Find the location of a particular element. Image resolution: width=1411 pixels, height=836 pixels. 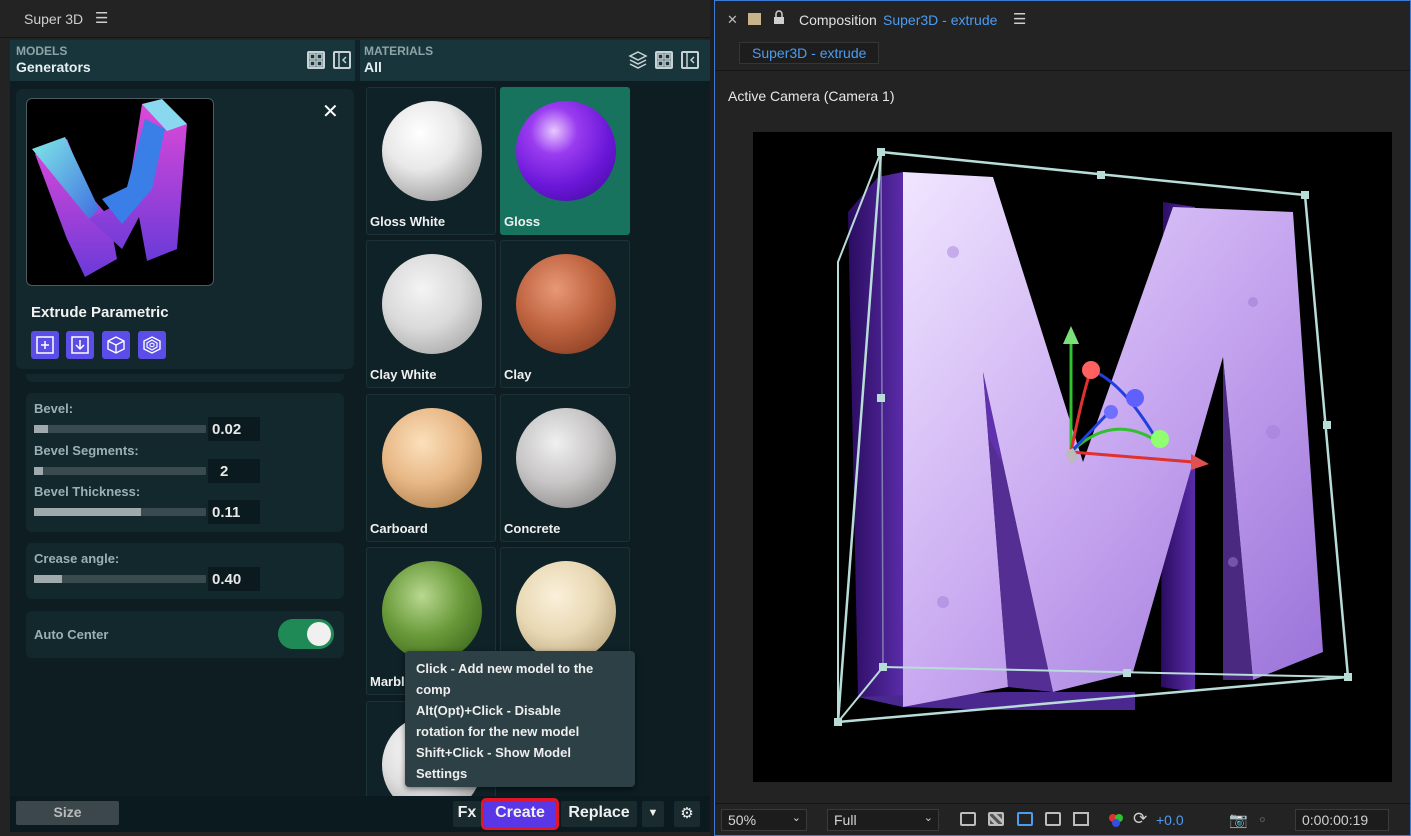

models-header: MODELS Generators is located at coordinates (182, 60).